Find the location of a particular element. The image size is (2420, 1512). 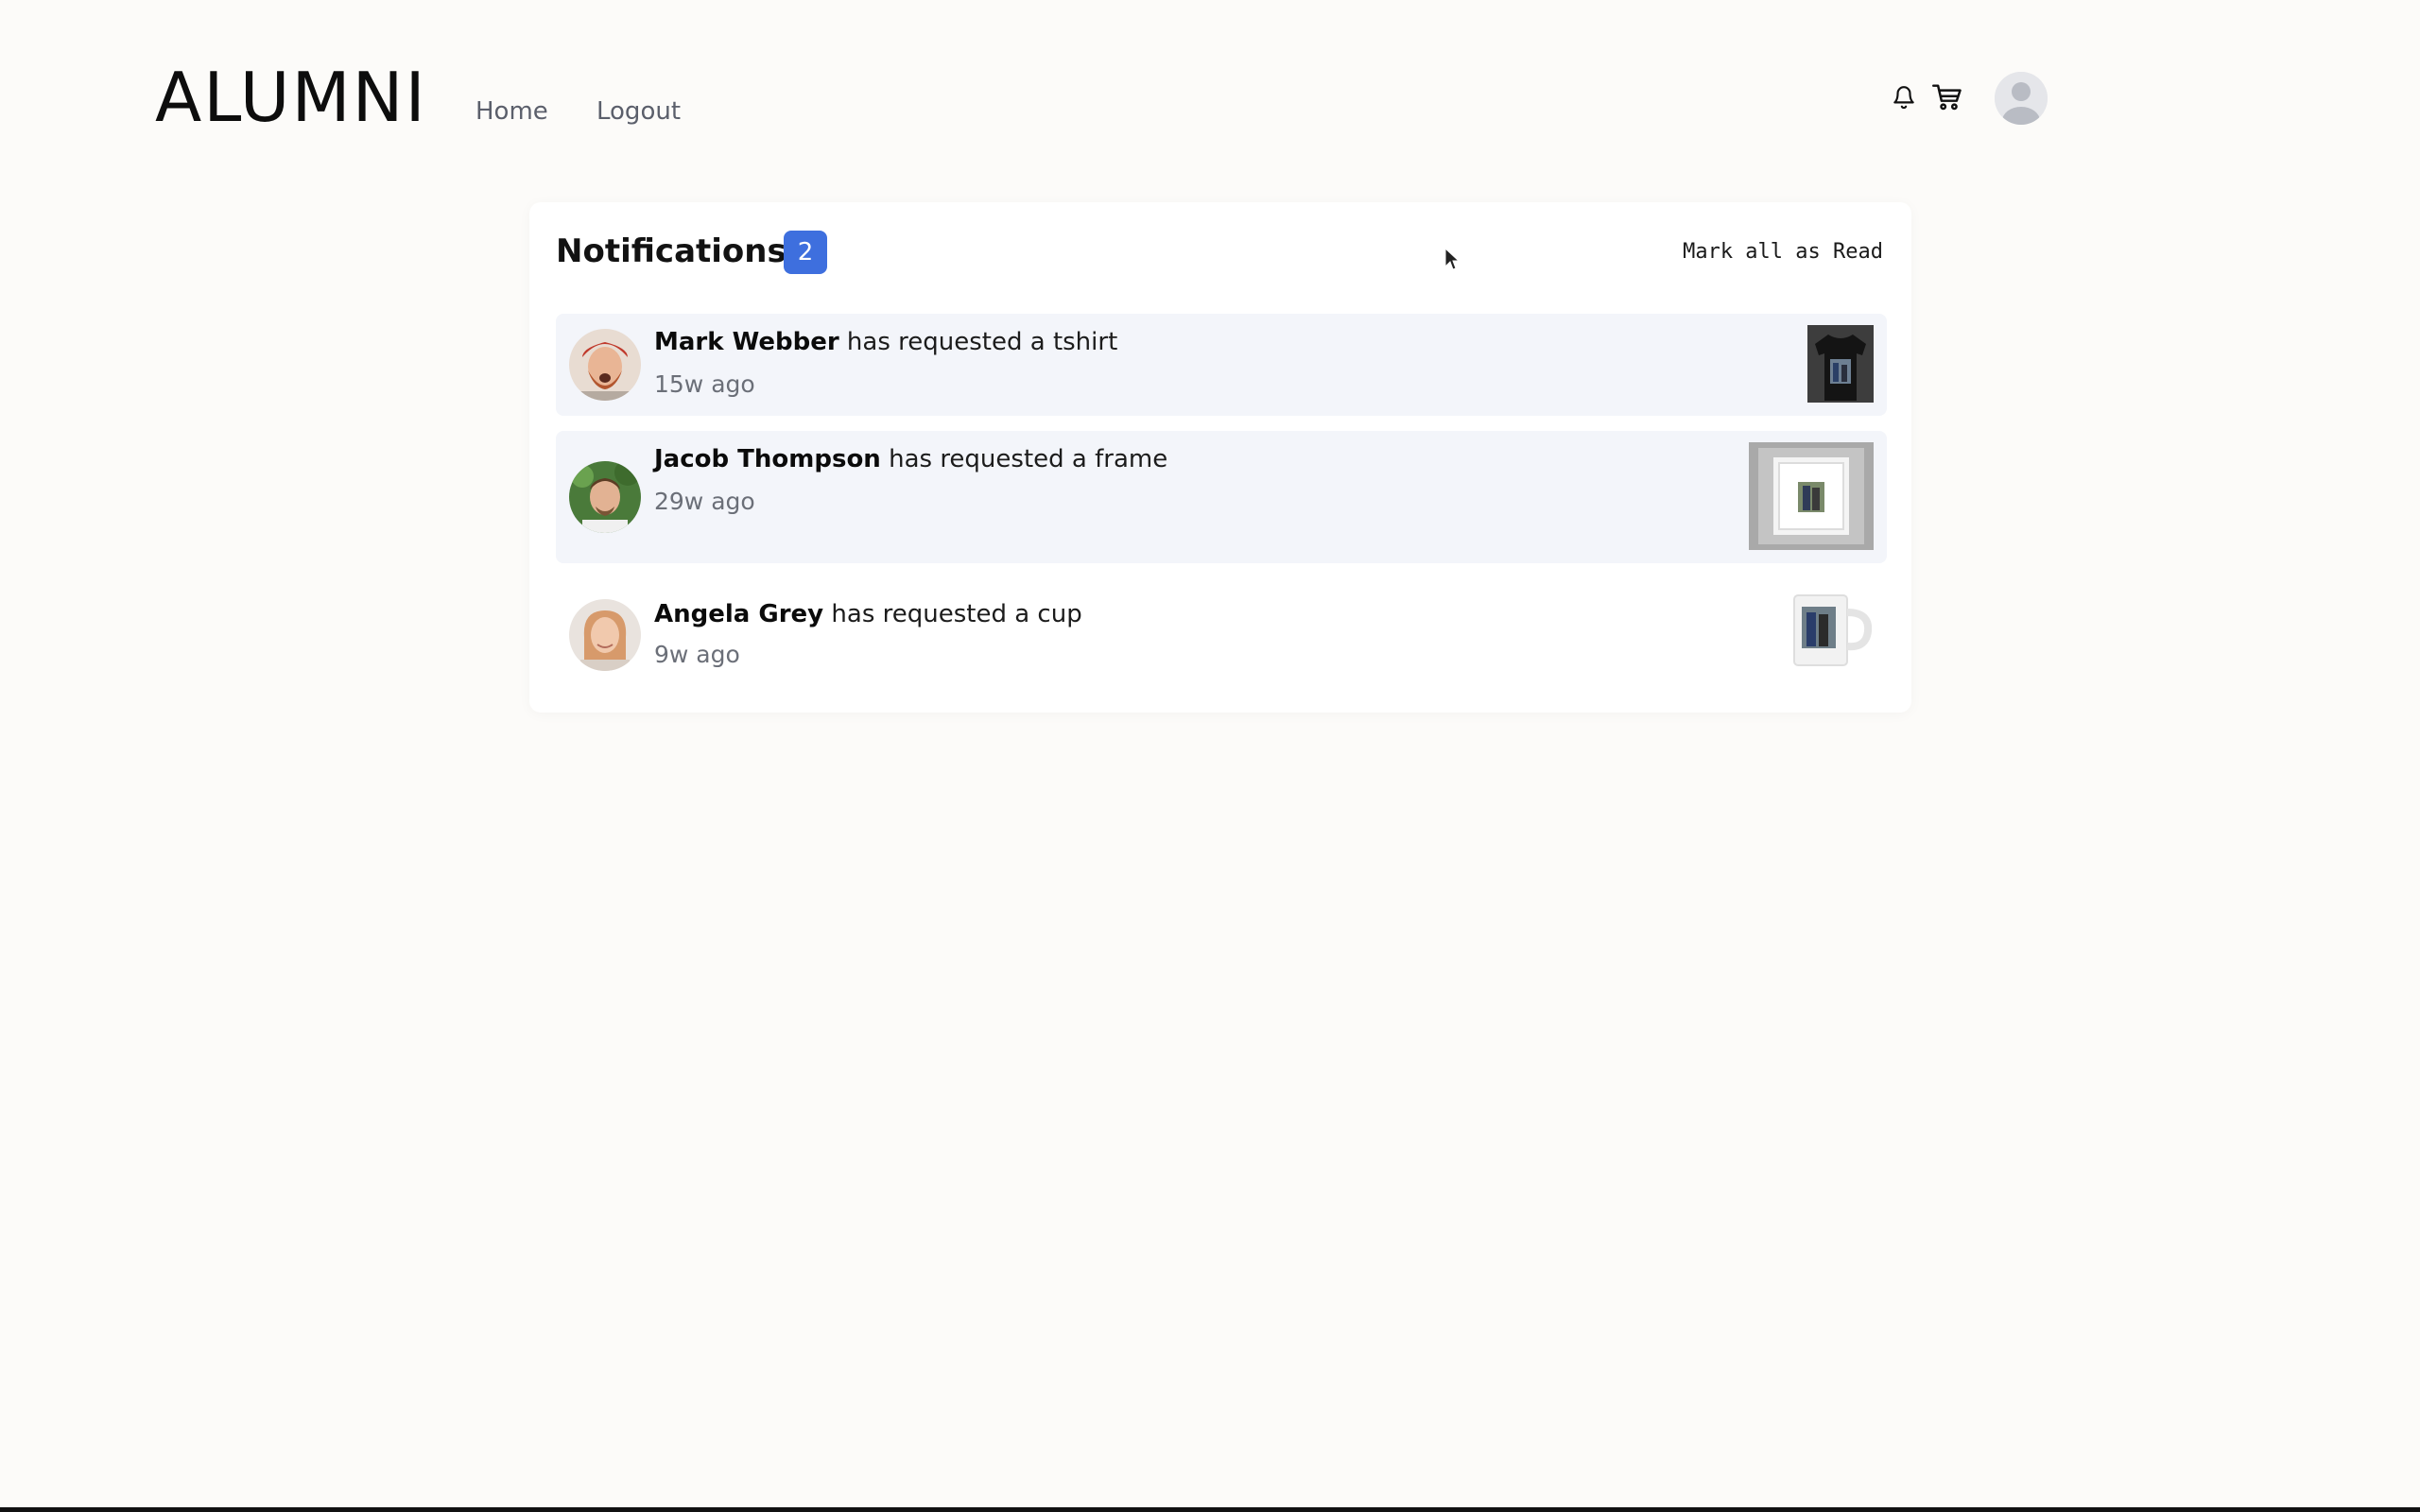

notifications-title: Notifications is located at coordinates (671, 251).